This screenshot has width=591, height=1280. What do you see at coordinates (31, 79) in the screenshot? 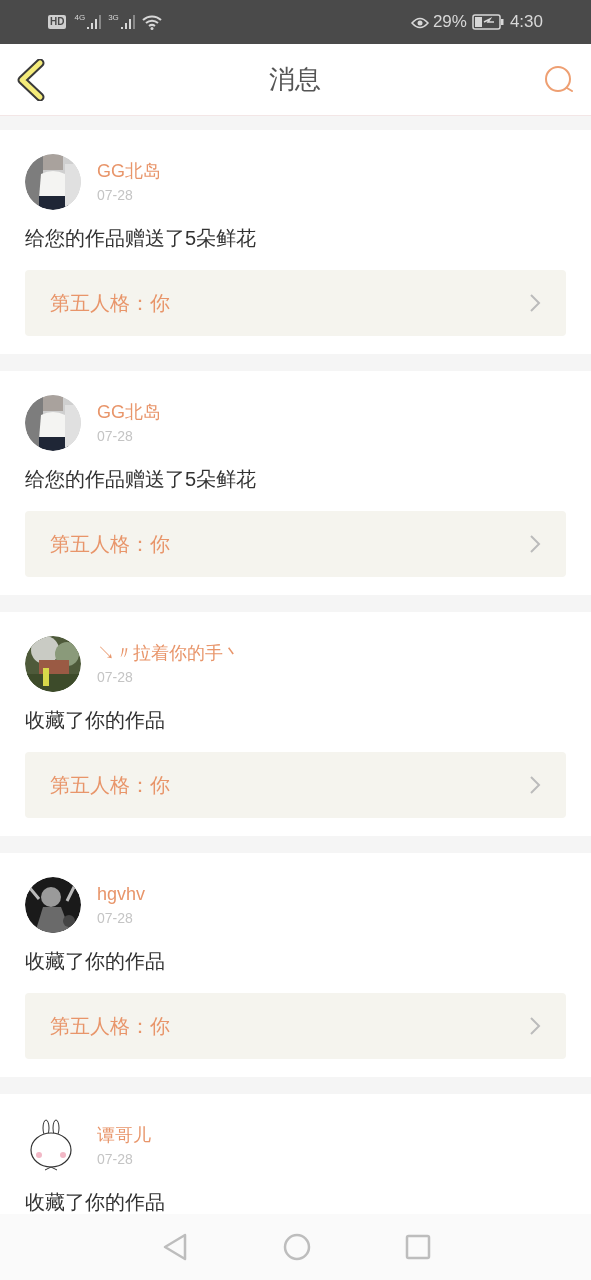
I see `back-icon` at bounding box center [31, 79].